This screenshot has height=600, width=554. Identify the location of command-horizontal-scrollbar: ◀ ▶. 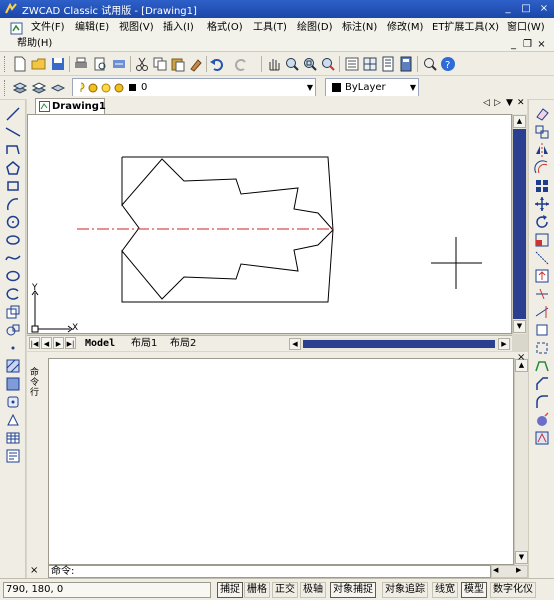
(509, 571).